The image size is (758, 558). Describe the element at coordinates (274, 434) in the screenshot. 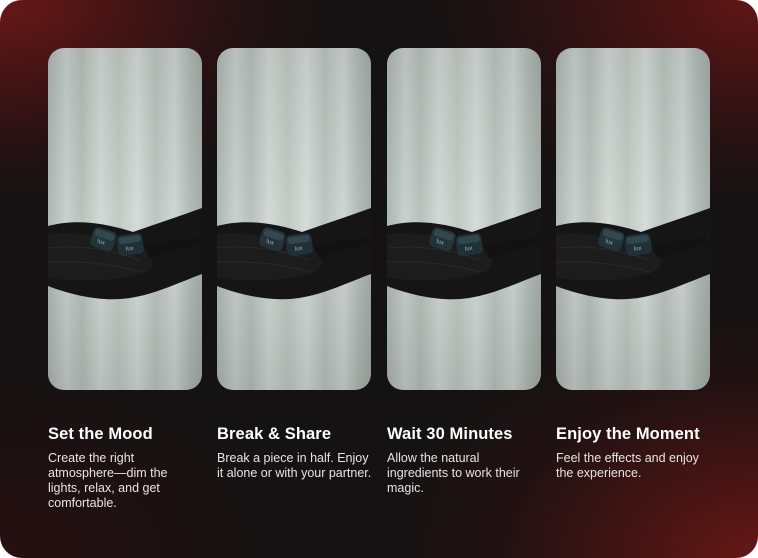

I see `step-title: Break & Share` at that location.